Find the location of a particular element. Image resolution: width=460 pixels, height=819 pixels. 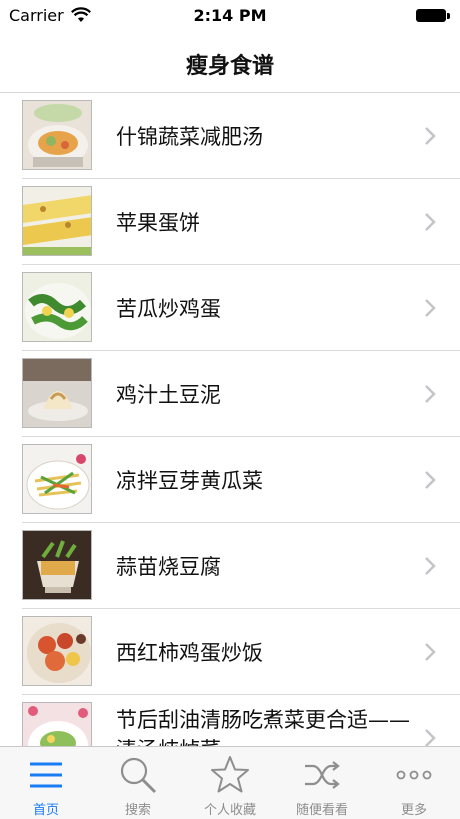

recipe-title: 苦瓜炒鸡蛋 is located at coordinates (168, 309).